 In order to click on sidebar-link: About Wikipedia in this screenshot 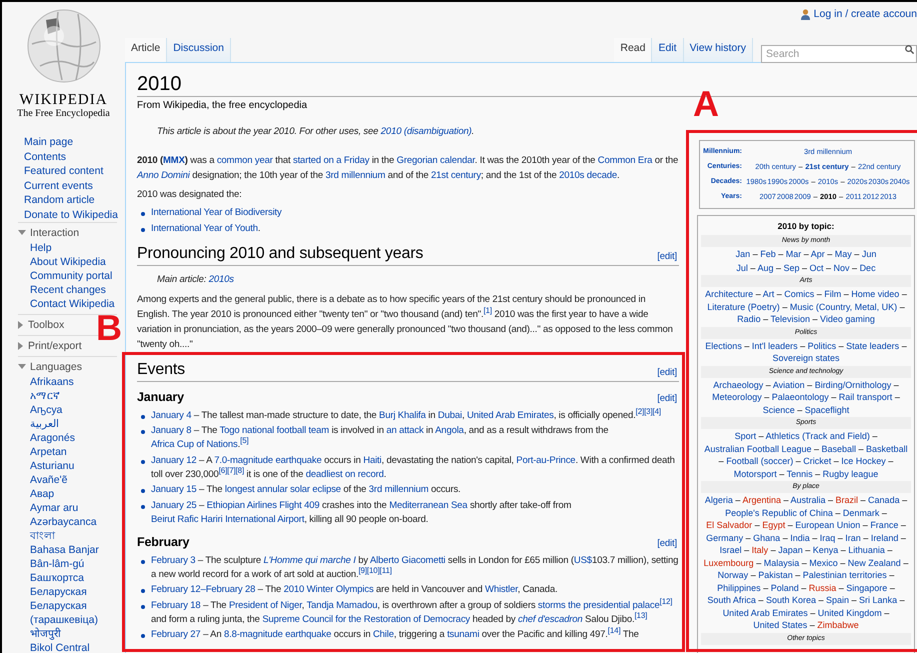, I will do `click(73, 262)`.